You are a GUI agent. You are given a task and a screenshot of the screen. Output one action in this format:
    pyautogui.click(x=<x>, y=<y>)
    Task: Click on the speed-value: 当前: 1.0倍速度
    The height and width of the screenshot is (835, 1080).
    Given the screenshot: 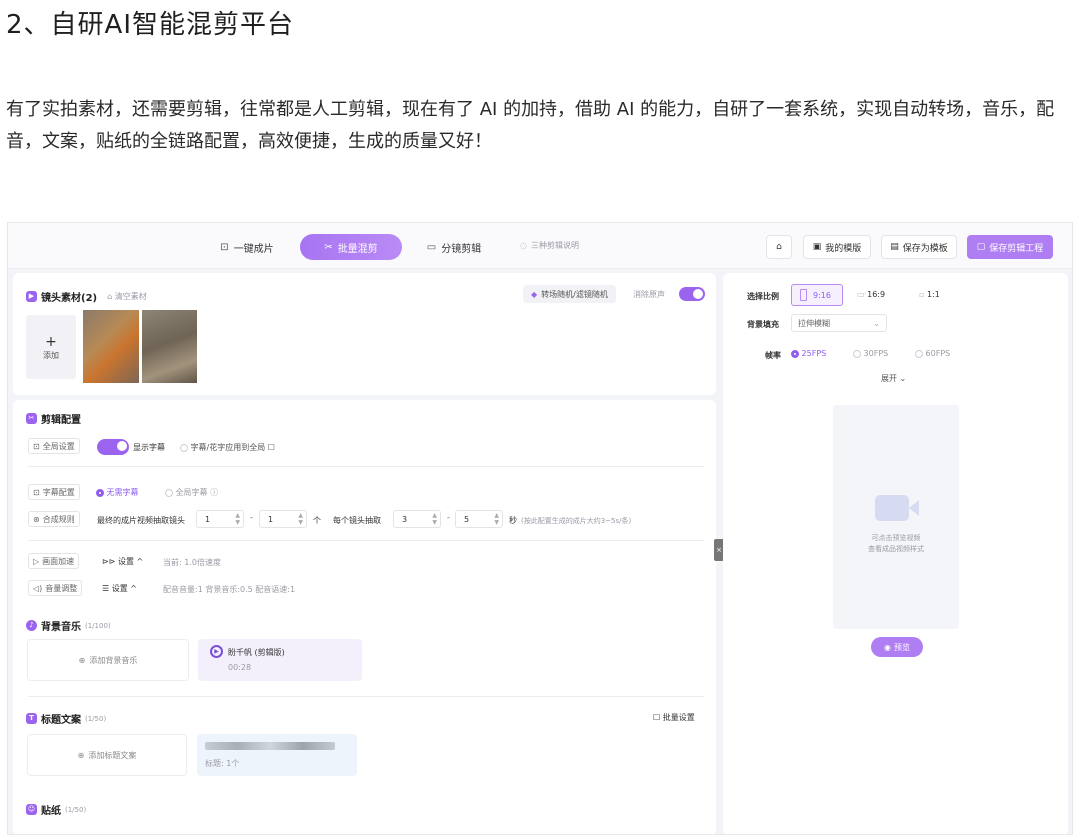 What is the action you would take?
    pyautogui.click(x=192, y=562)
    